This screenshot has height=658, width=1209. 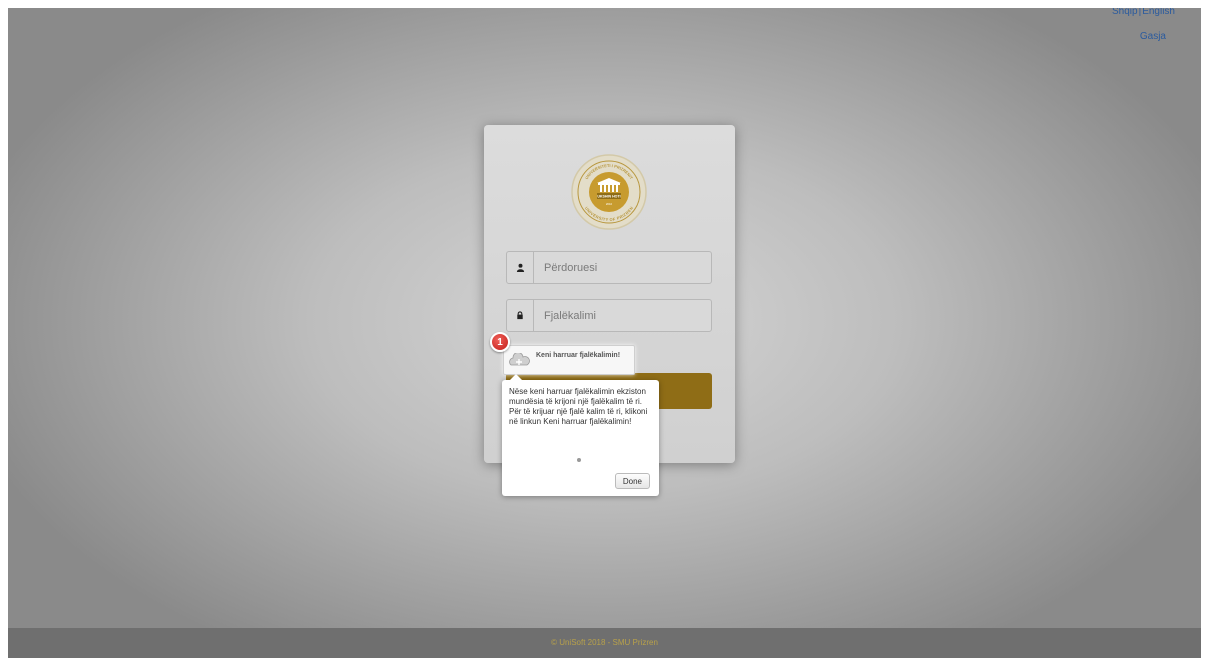 I want to click on footer-copyright: © UniSoft 2018 - SMU Prizren, so click(x=604, y=642).